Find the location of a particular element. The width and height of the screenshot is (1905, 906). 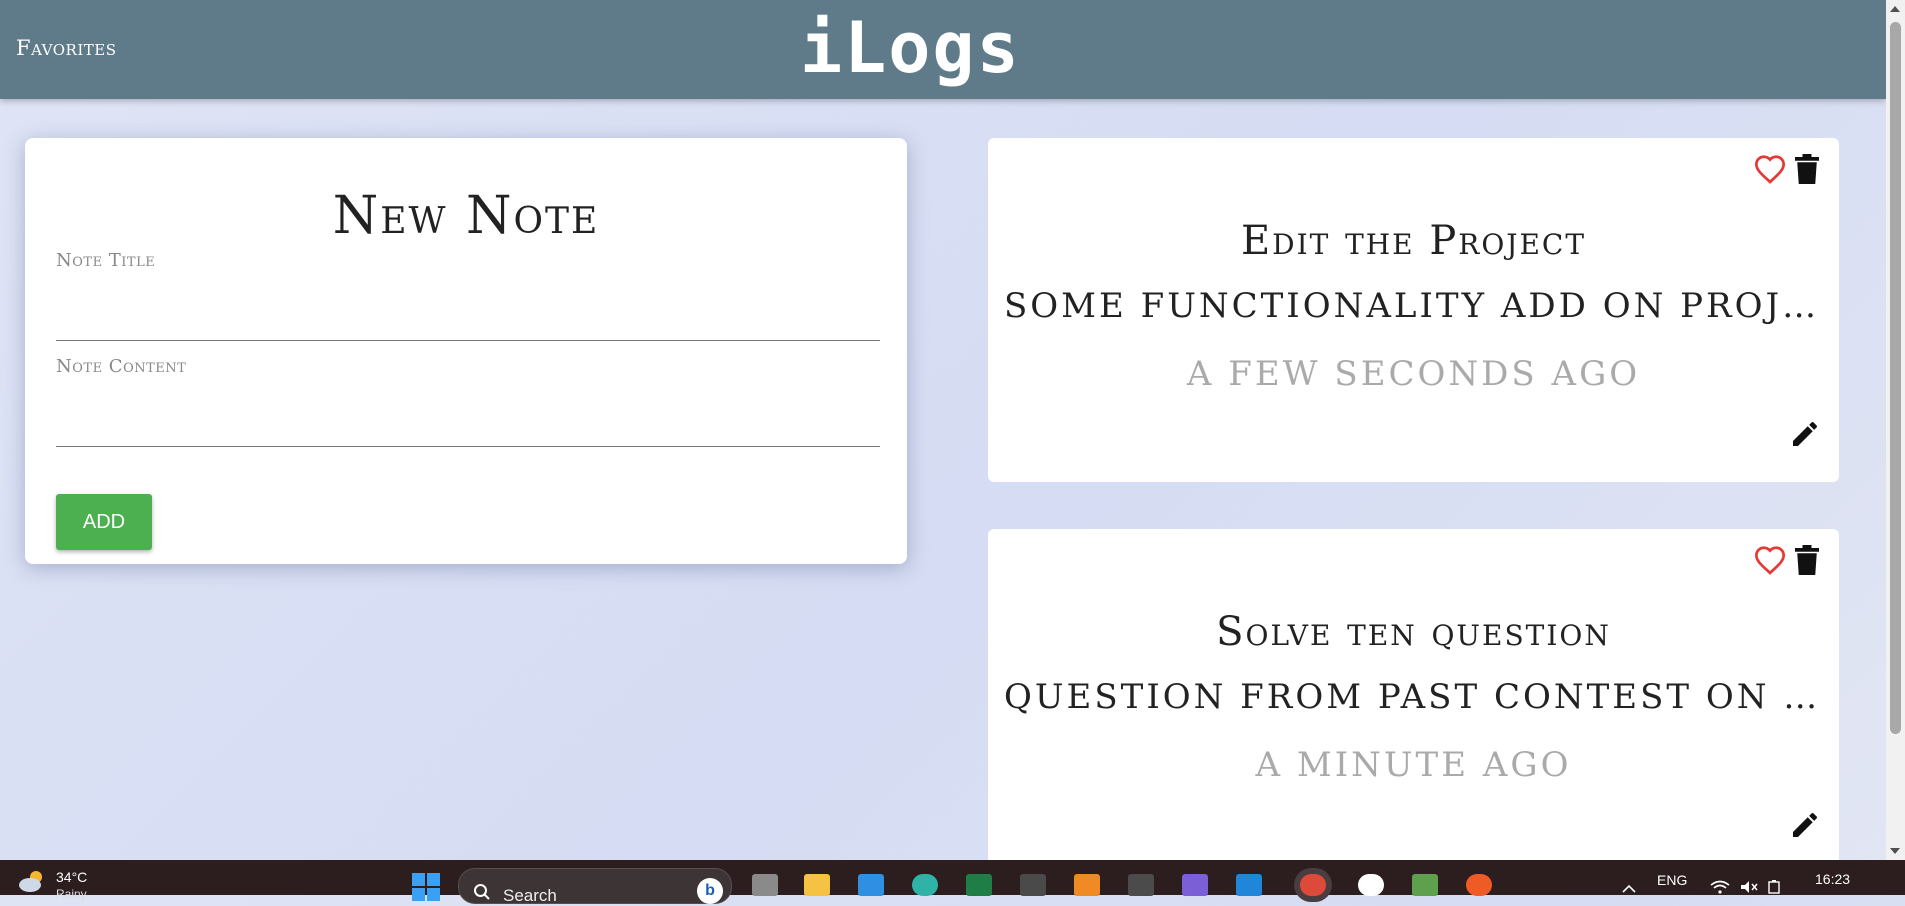

mail-icon is located at coordinates (871, 885).